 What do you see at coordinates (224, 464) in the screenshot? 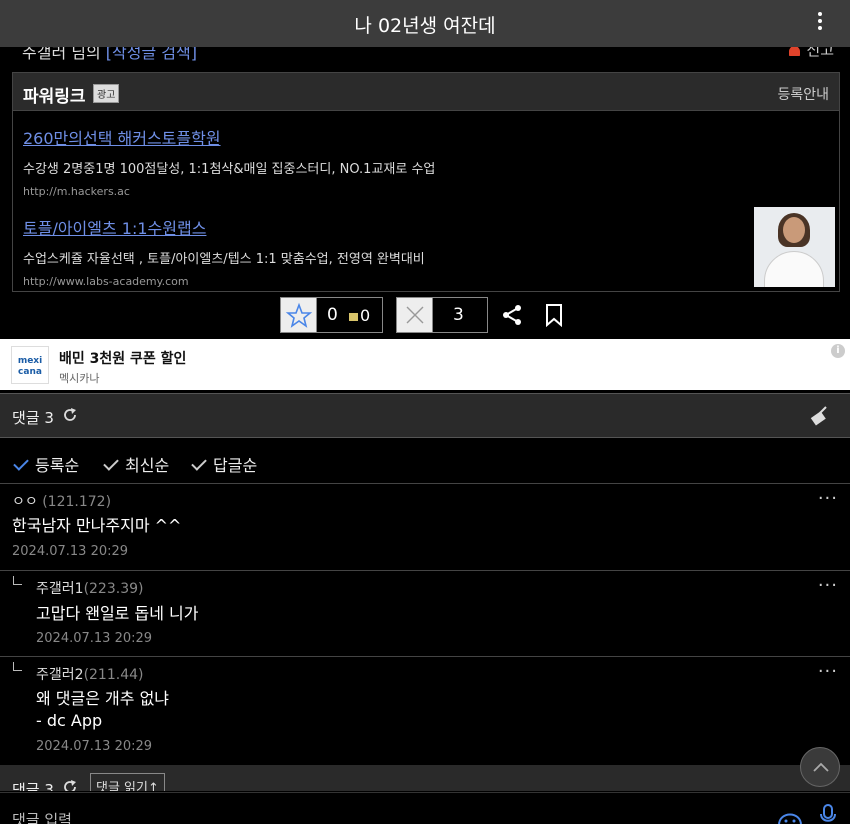
I see `sort-option-replies: 답글순` at bounding box center [224, 464].